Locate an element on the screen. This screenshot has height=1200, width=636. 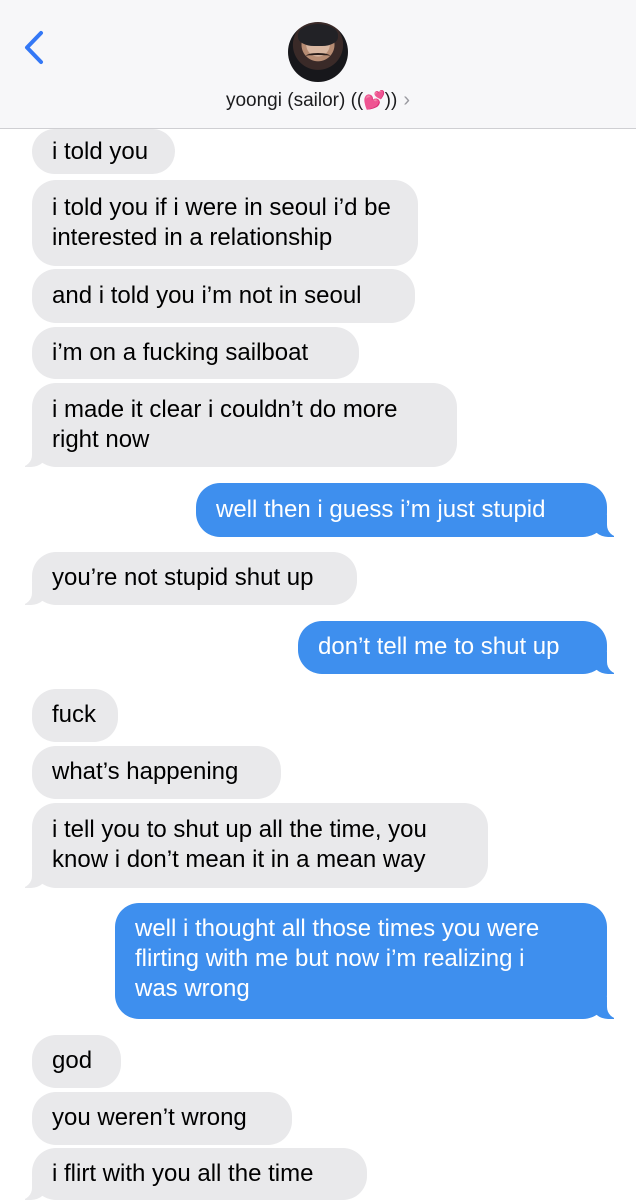
message-bubble-incoming: and i told you i’m not in seoul is located at coordinates (223, 296).